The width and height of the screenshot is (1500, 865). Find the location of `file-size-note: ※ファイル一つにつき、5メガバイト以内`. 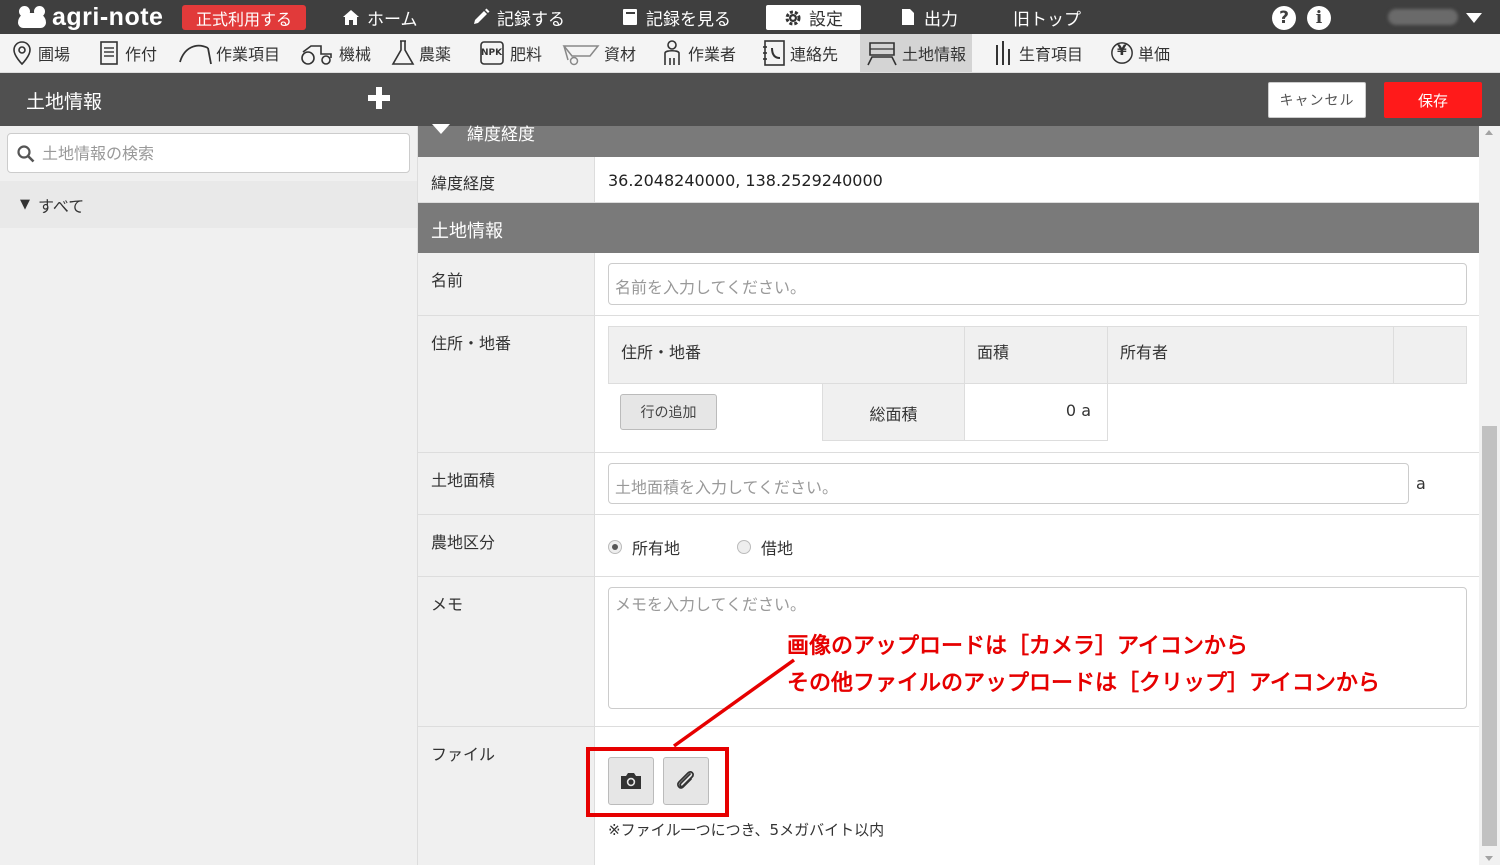

file-size-note: ※ファイル一つにつき、5メガバイト以内 is located at coordinates (746, 830).